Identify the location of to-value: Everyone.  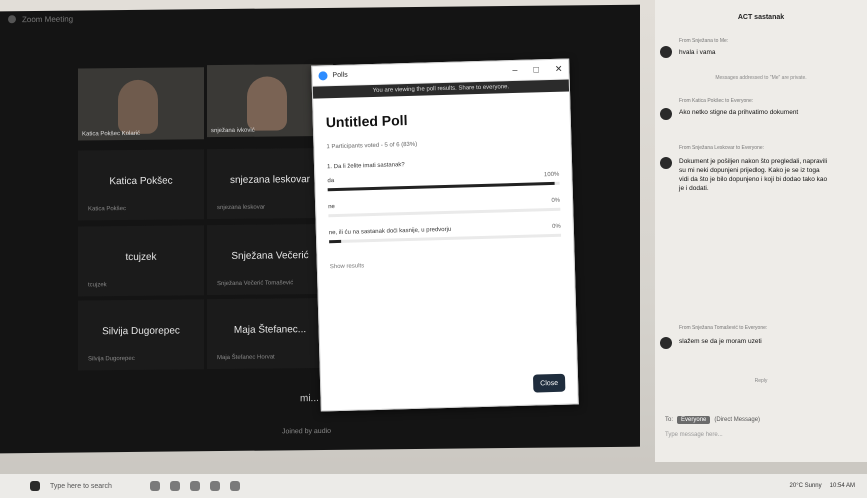
(694, 420).